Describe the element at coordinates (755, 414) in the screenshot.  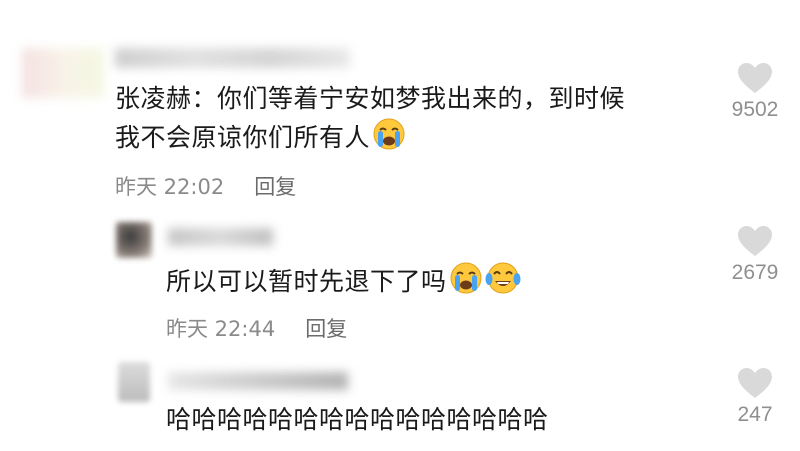
I see `like-count: 247` at that location.